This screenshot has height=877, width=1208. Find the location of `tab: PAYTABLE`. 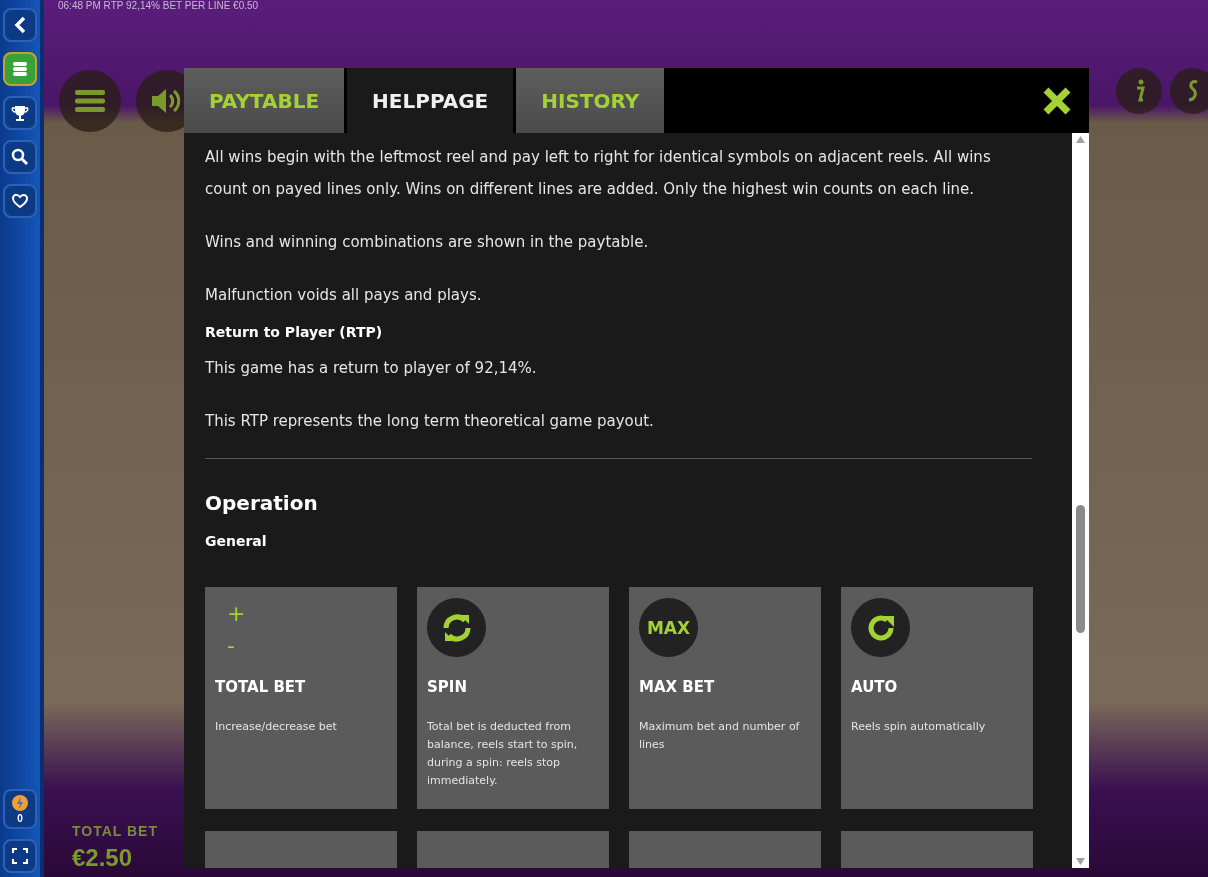

tab: PAYTABLE is located at coordinates (264, 100).